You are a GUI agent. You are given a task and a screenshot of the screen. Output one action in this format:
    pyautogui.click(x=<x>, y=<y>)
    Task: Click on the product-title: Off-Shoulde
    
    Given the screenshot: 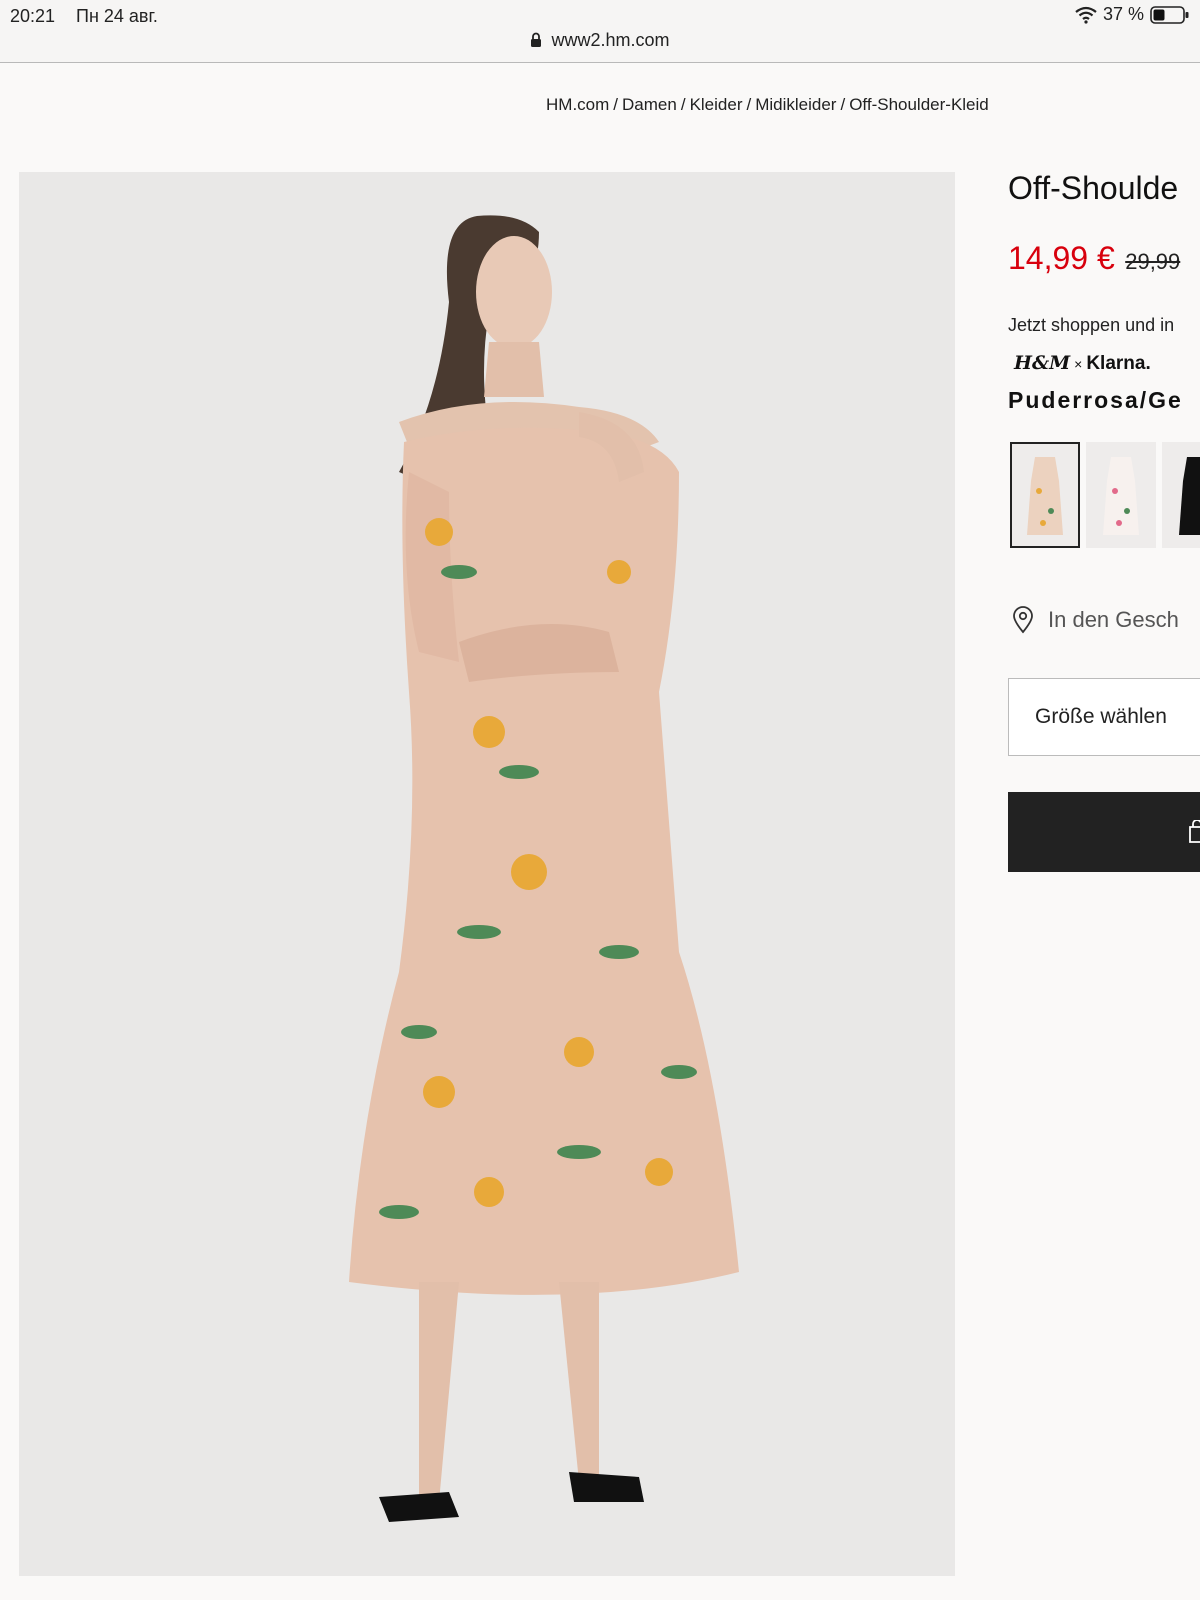 What is the action you would take?
    pyautogui.click(x=1093, y=188)
    